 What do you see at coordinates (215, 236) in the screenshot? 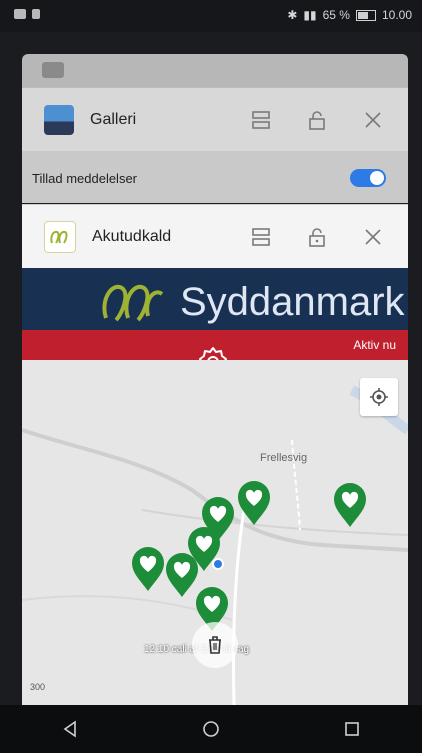
I see `card-akutudkald-header: Akutudkald` at bounding box center [215, 236].